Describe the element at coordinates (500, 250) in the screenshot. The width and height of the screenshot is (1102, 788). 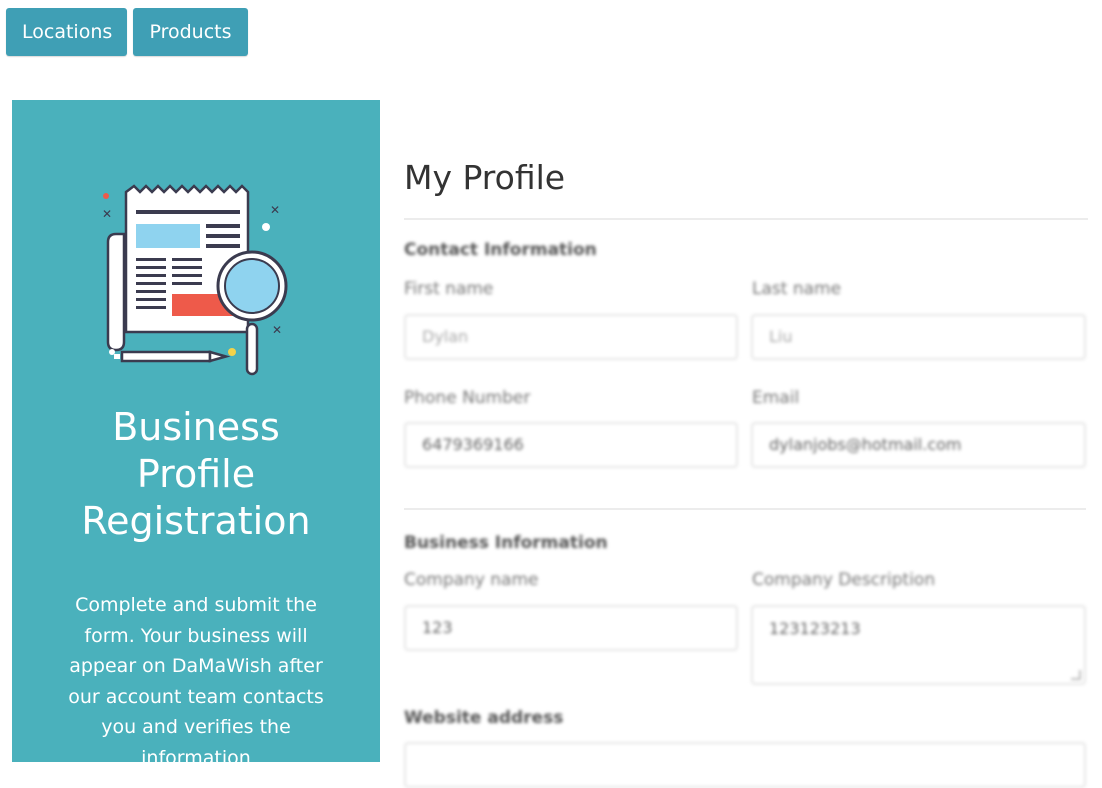
I see `contact-section-heading: Contact Information` at that location.